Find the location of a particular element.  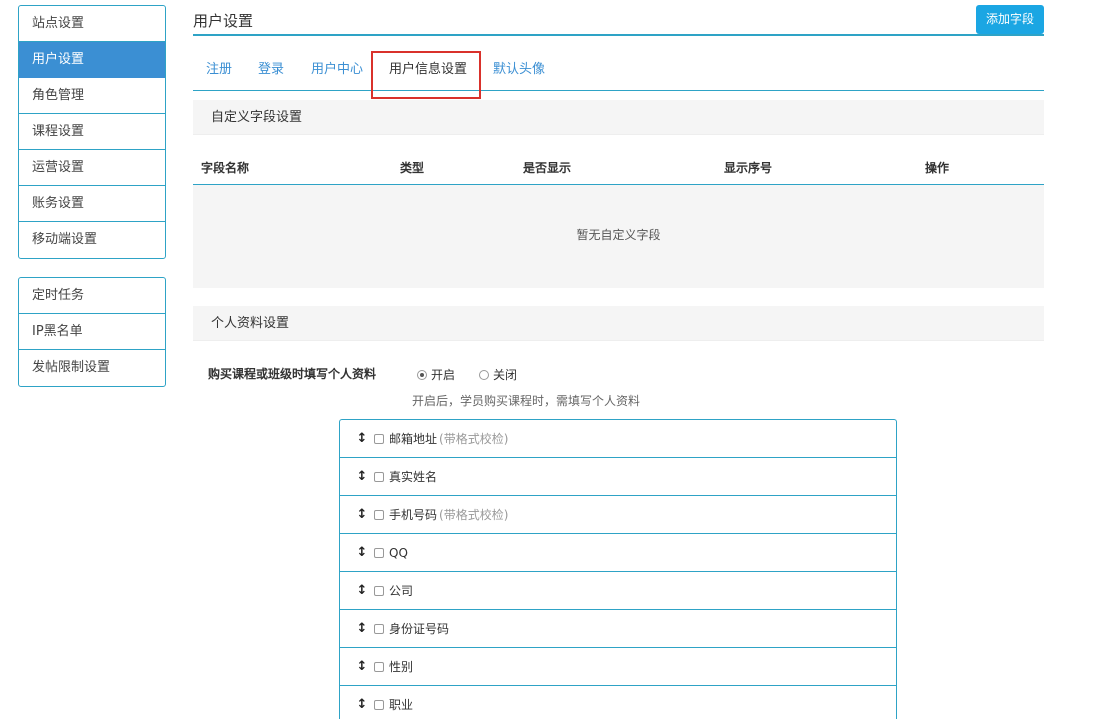

page-title: 用户设置 is located at coordinates (223, 21).